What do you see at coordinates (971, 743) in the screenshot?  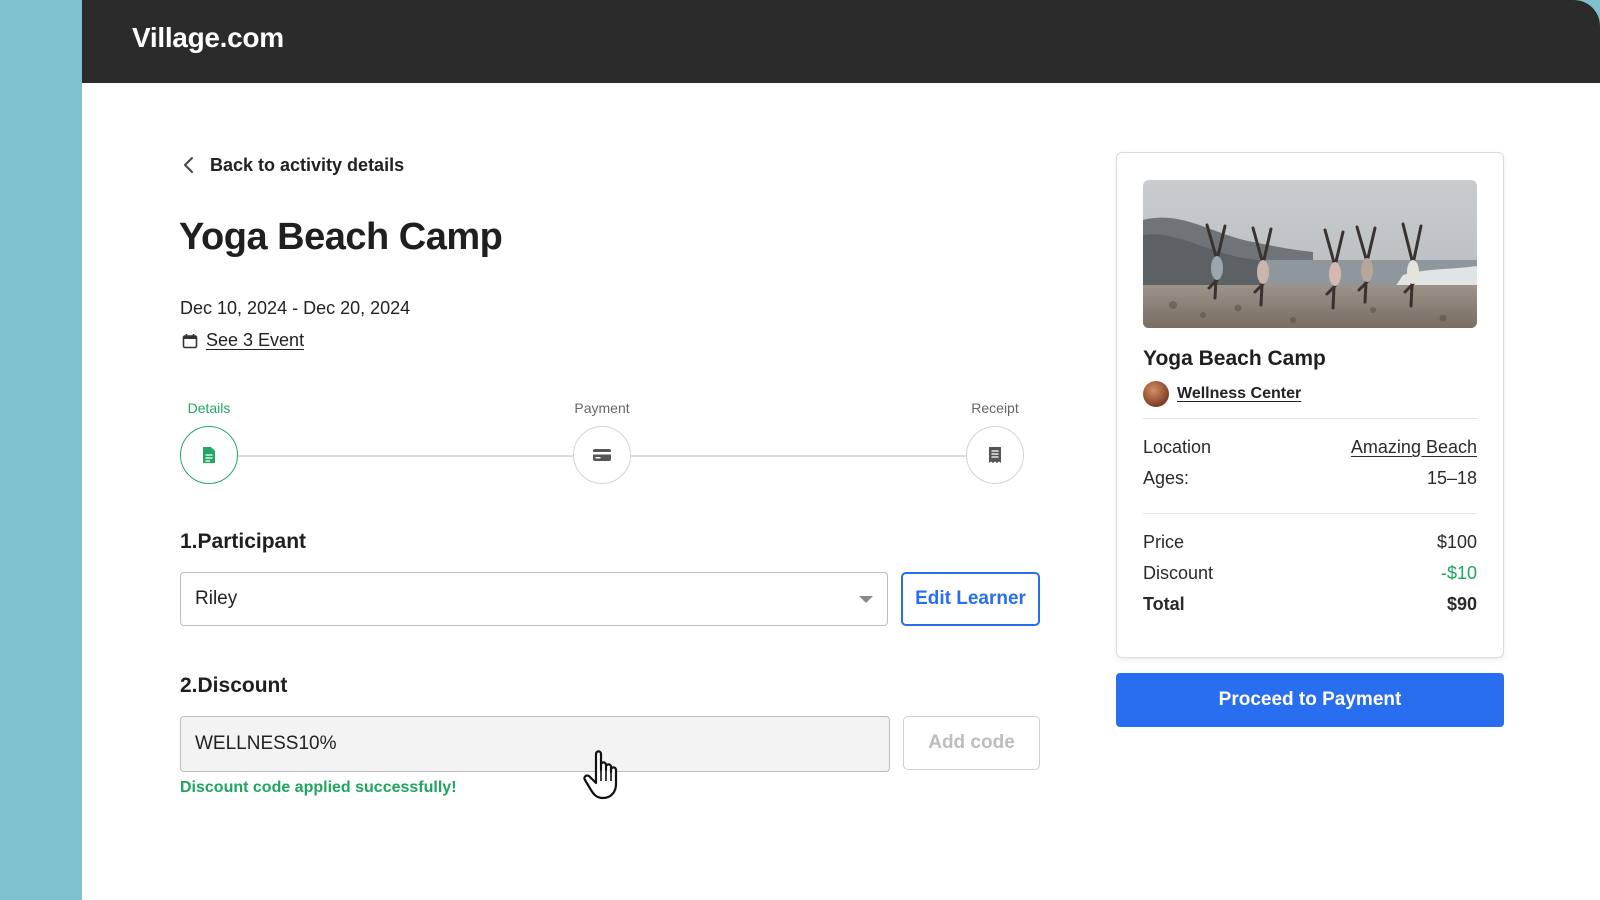 I see `add-code-button: Add code` at bounding box center [971, 743].